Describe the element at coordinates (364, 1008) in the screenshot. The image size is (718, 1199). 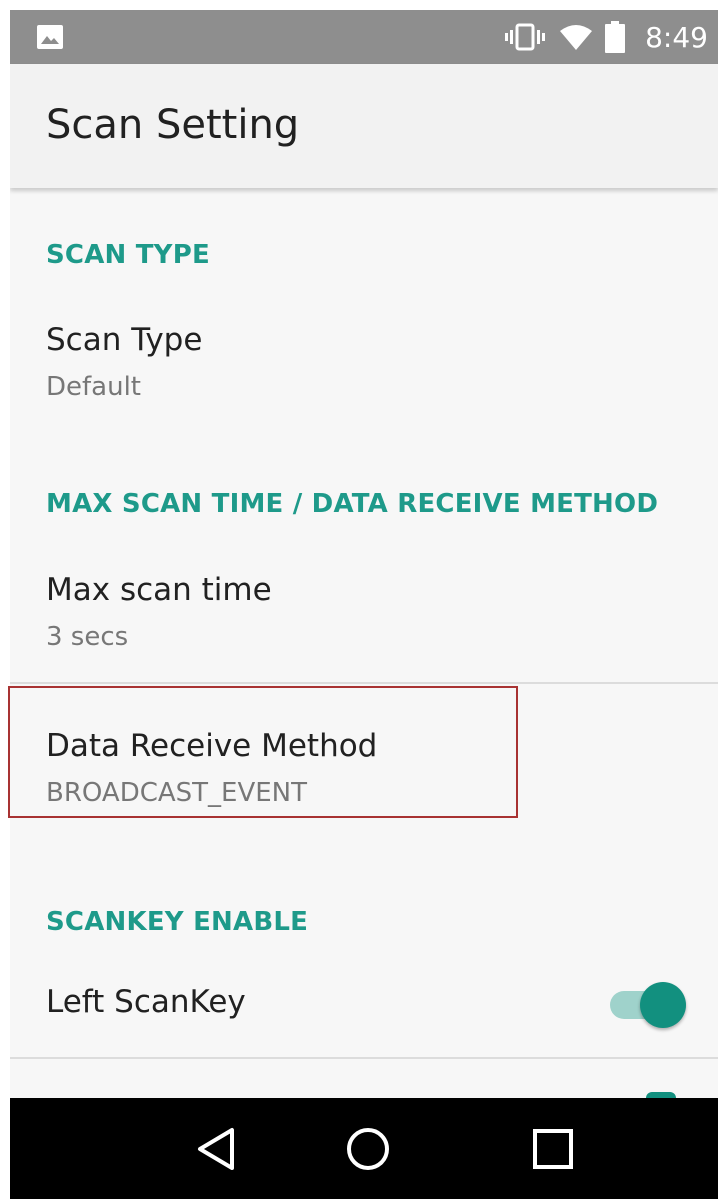
I see `pref-left-scankey: Left ScanKey` at that location.